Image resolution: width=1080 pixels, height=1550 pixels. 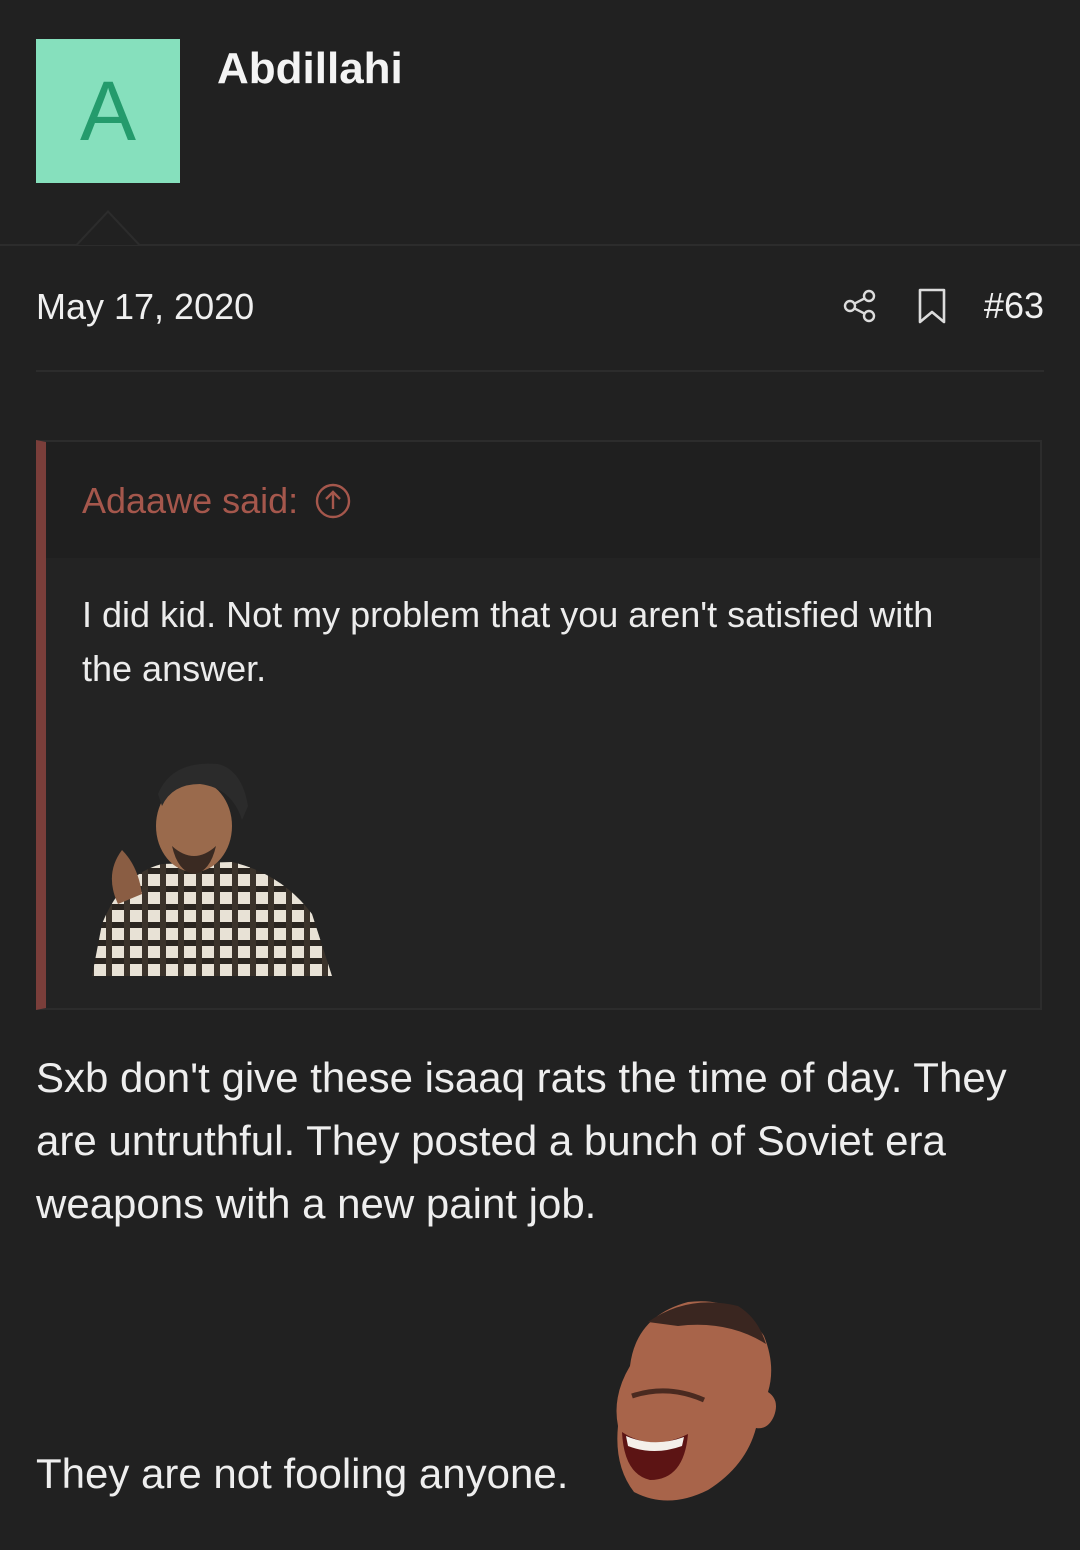 I want to click on post-date: May 17, 2020, so click(x=145, y=307).